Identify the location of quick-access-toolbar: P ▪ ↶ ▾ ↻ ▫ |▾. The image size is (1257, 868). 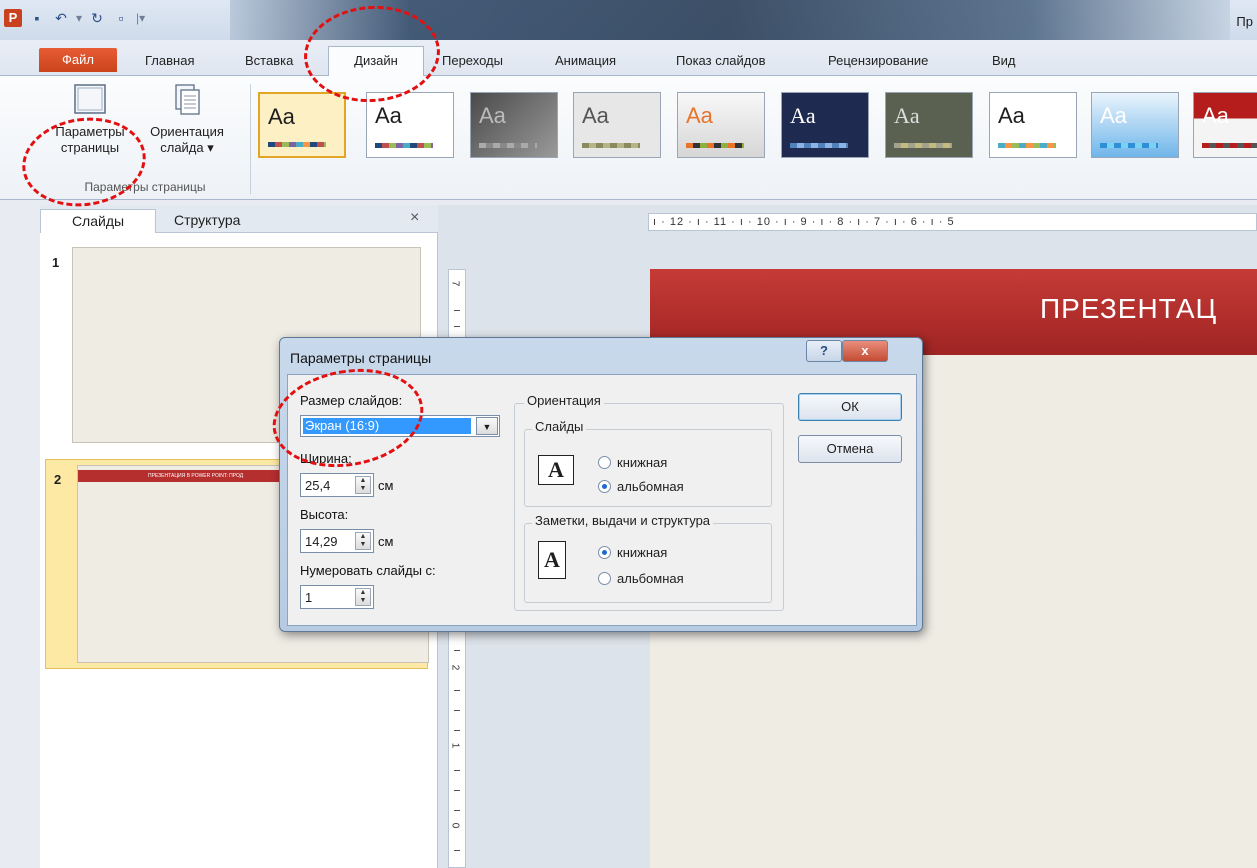
(74, 18).